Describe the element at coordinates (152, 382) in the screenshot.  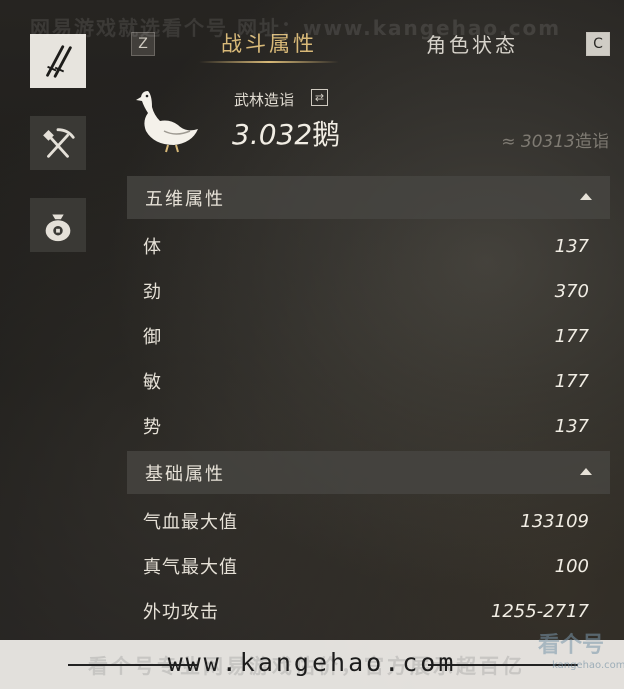
I see `stat-label: 敏` at that location.